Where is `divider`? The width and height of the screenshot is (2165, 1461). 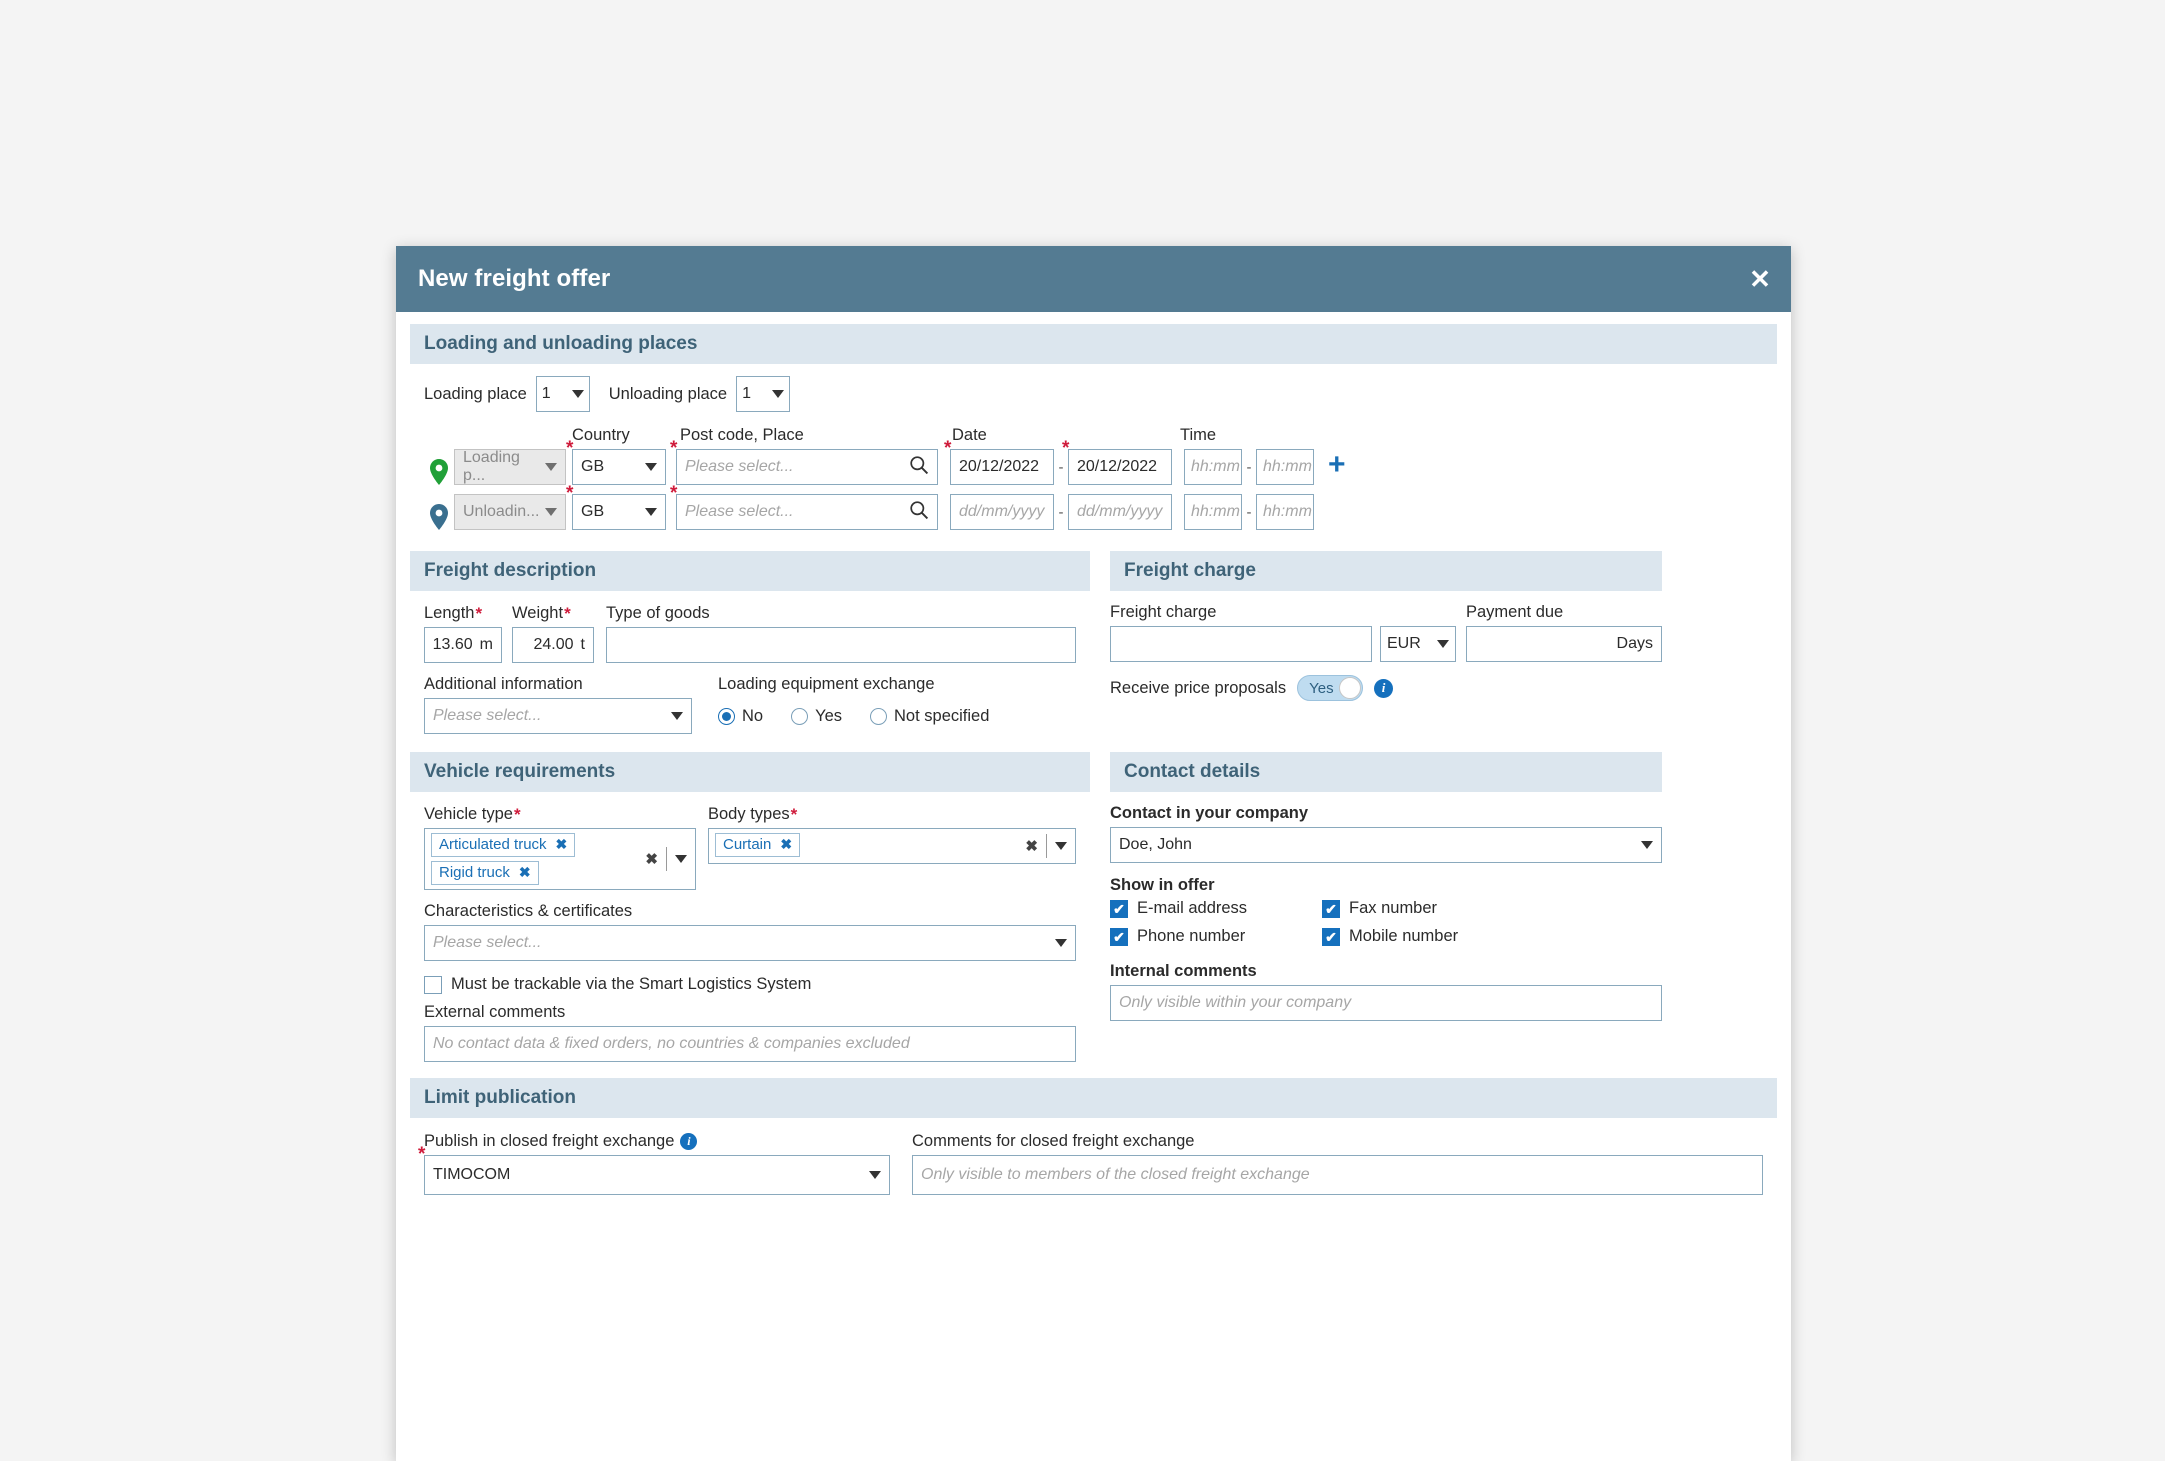 divider is located at coordinates (1046, 846).